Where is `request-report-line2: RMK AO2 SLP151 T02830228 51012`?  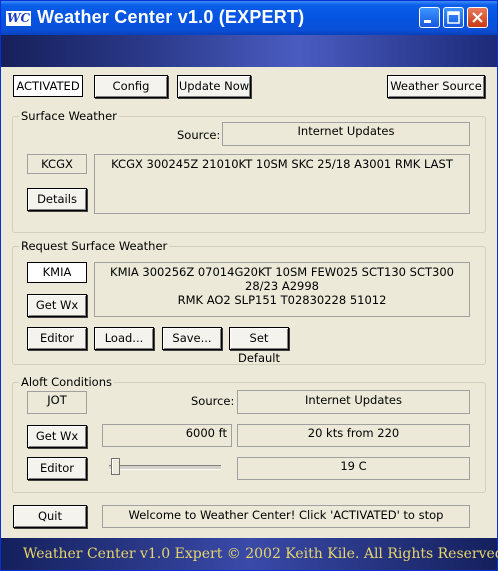 request-report-line2: RMK AO2 SLP151 T02830228 51012 is located at coordinates (282, 300).